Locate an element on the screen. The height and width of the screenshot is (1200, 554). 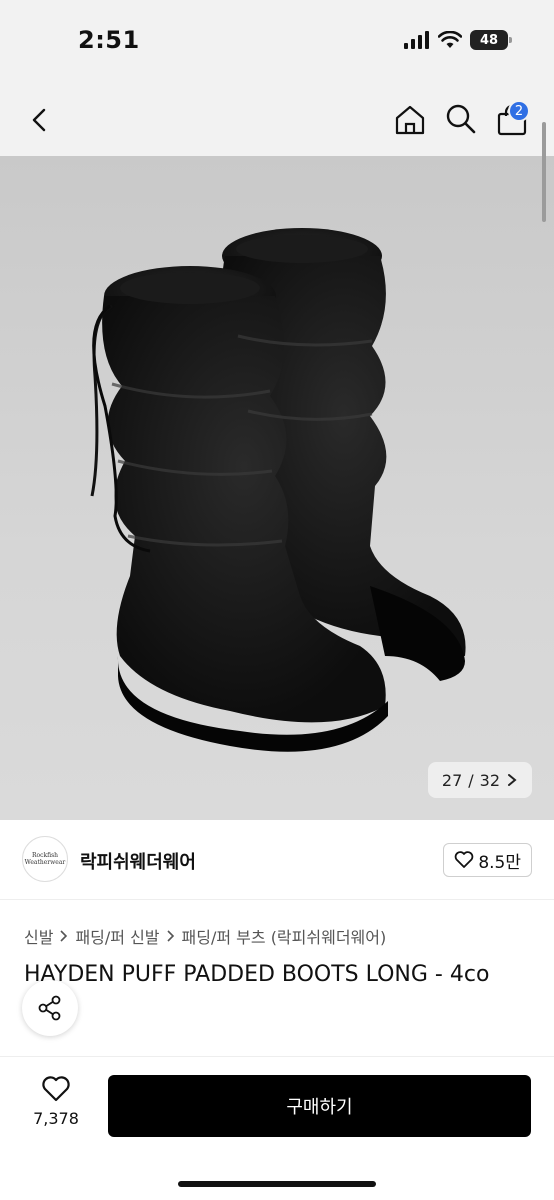
brand-like-count: 8.5만 is located at coordinates (499, 862).